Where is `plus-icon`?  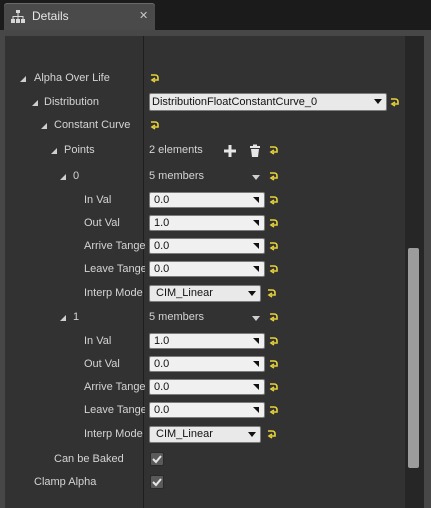
plus-icon is located at coordinates (230, 151).